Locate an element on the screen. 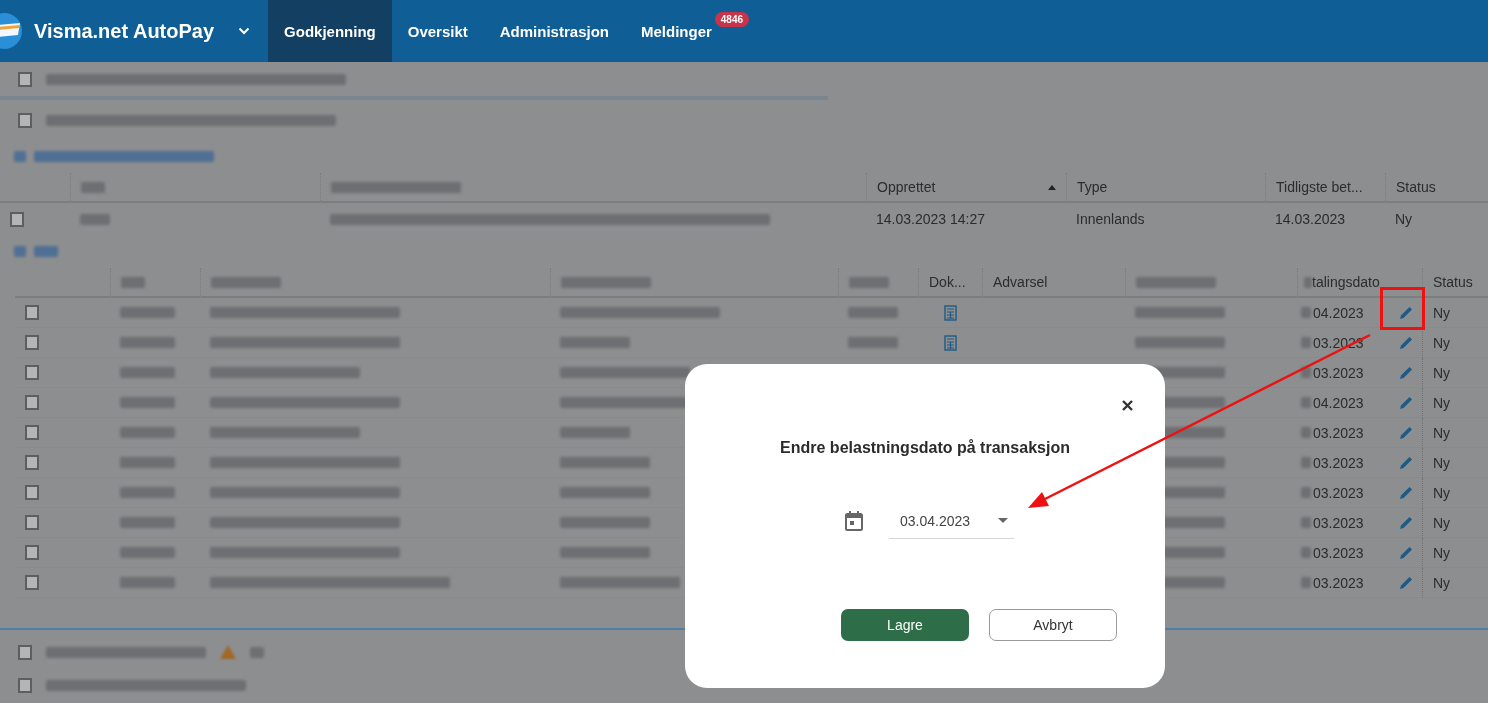 This screenshot has height=703, width=1488. cancel-button: Avbryt is located at coordinates (1053, 625).